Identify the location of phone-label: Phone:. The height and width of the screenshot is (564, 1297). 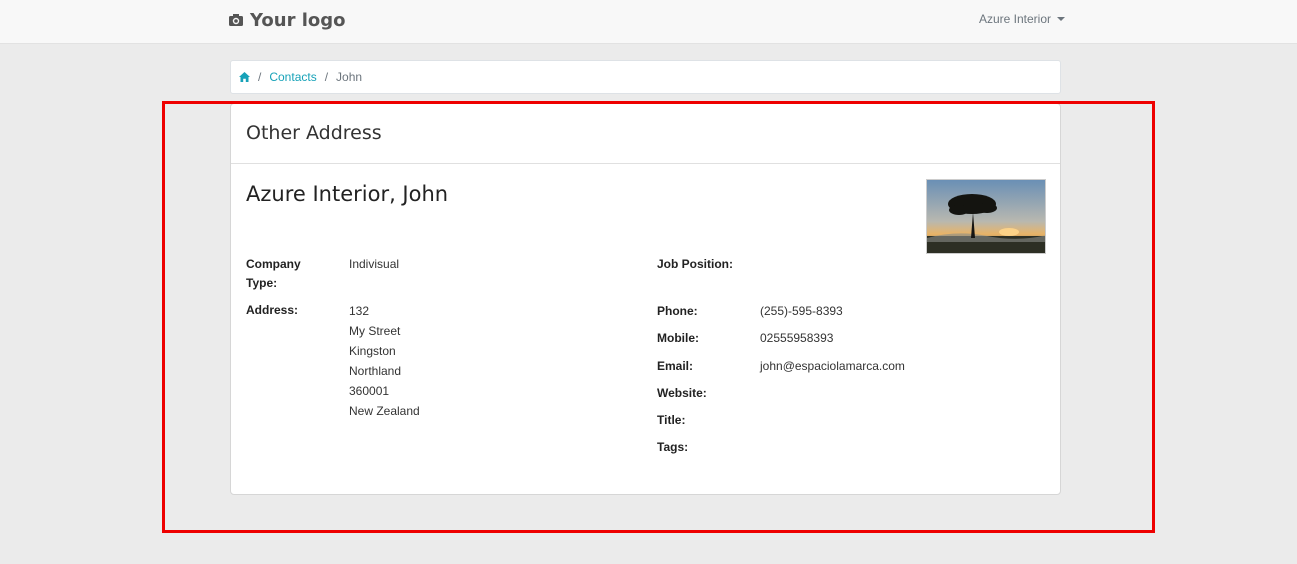
(677, 311).